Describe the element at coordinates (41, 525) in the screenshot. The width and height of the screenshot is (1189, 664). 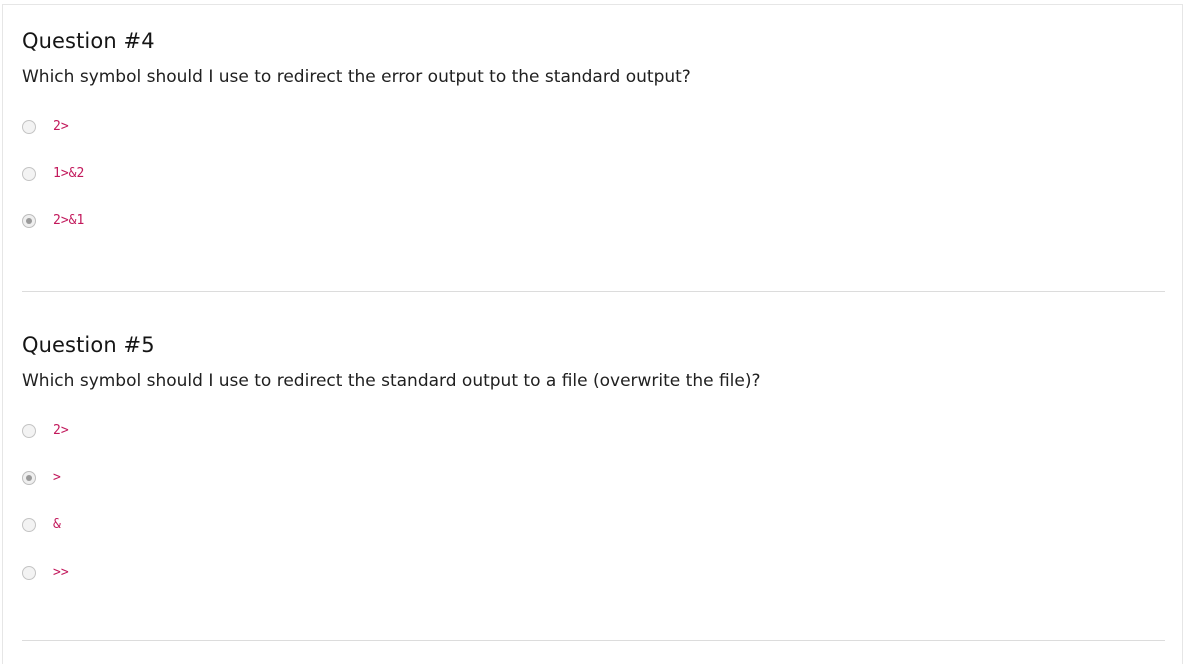
I see `answer-option: &` at that location.